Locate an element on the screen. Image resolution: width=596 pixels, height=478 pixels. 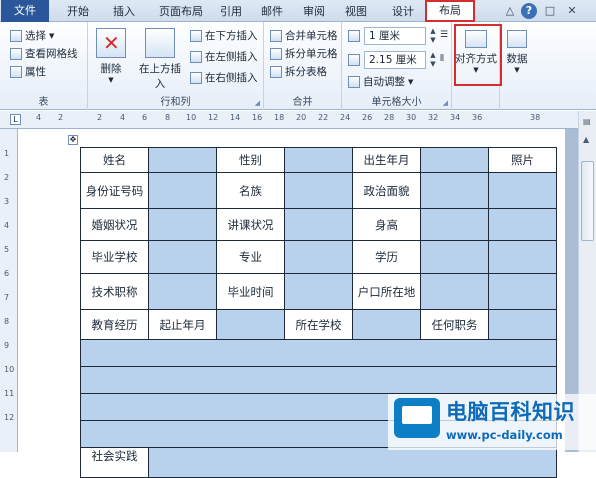
ruler-mark: 2 is located at coordinates (100, 117).